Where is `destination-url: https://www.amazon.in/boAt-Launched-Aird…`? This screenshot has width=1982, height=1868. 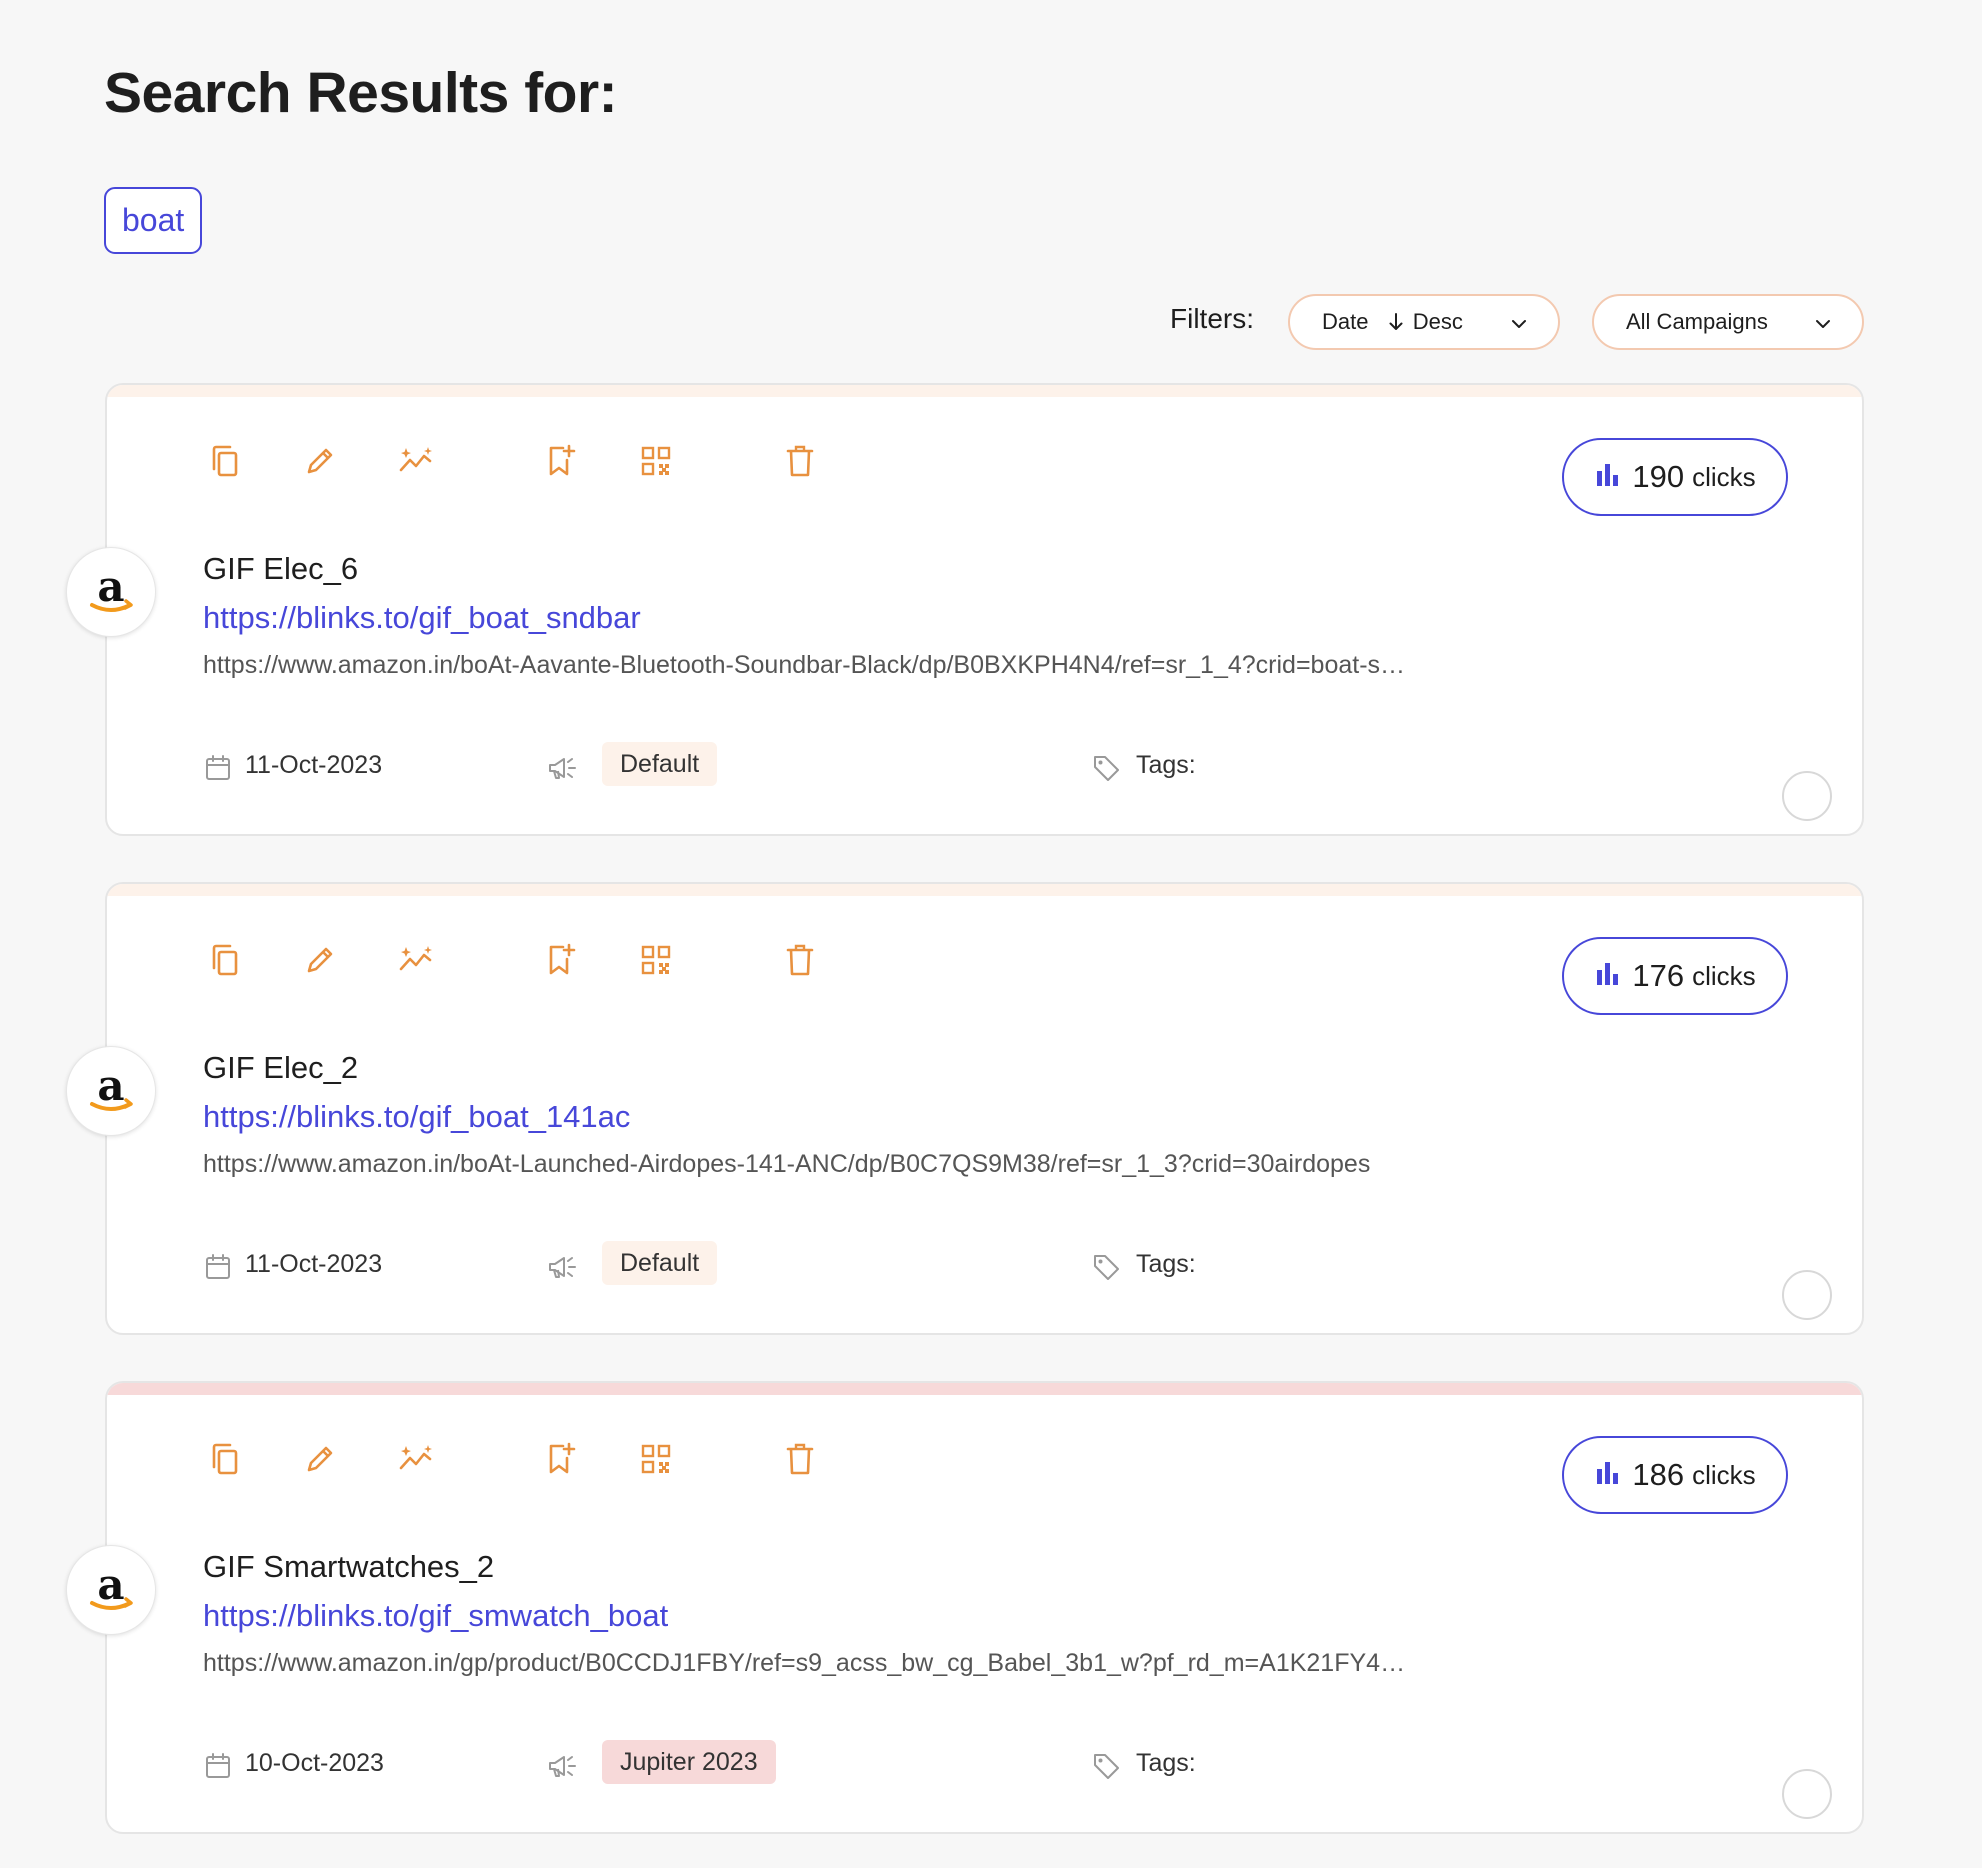 destination-url: https://www.amazon.in/boAt-Launched-Aird… is located at coordinates (787, 1164).